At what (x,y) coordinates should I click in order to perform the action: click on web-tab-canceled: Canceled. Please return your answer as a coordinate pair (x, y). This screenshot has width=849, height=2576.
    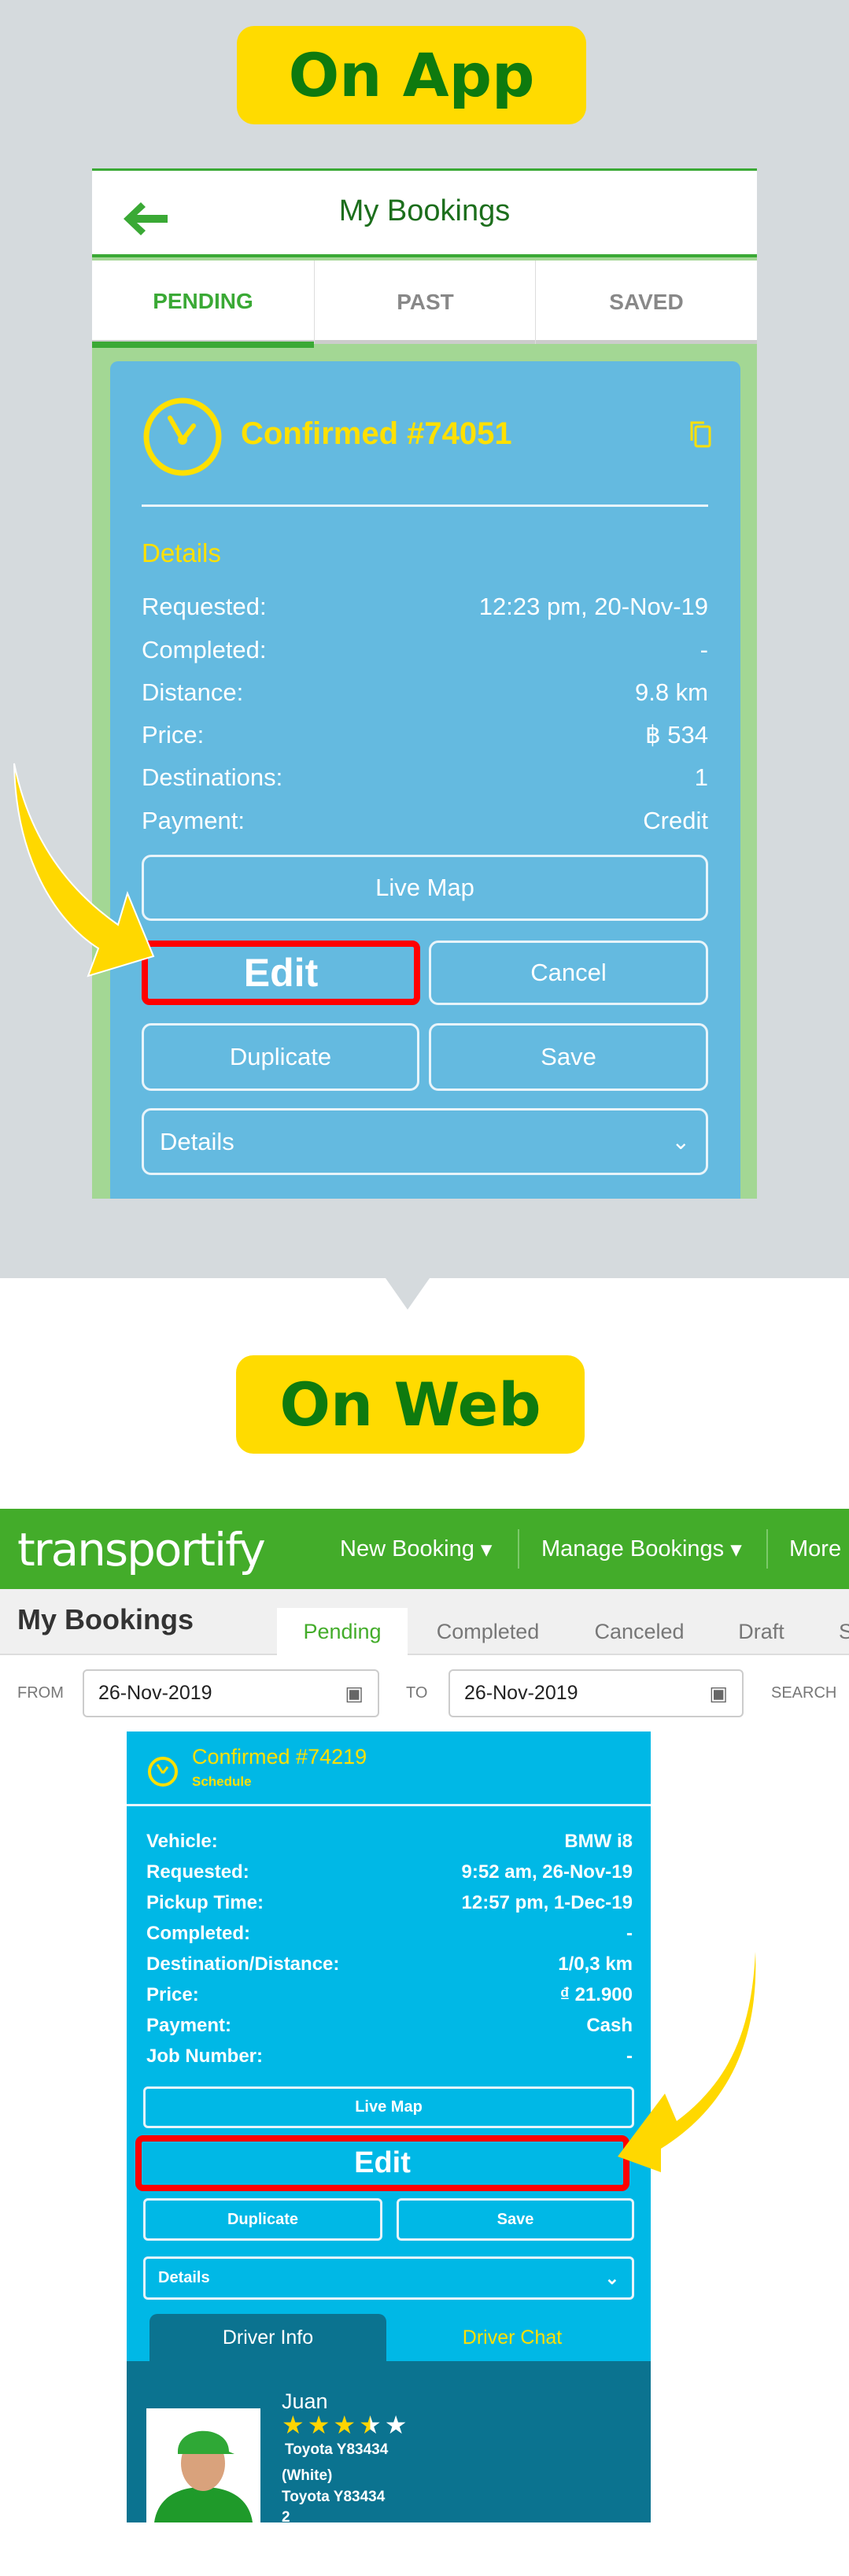
    Looking at the image, I should click on (639, 1631).